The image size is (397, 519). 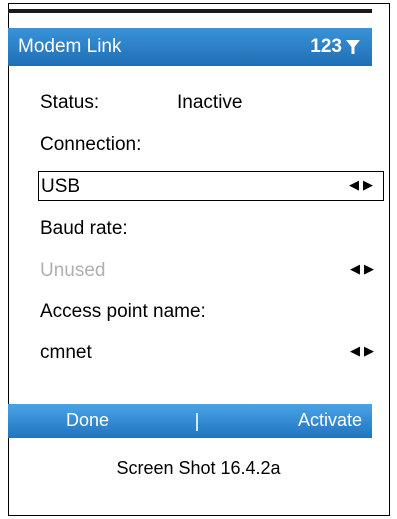 I want to click on done-softkey: Done, so click(x=87, y=420).